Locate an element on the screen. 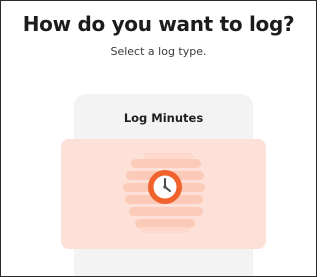  clock-icon is located at coordinates (165, 187).